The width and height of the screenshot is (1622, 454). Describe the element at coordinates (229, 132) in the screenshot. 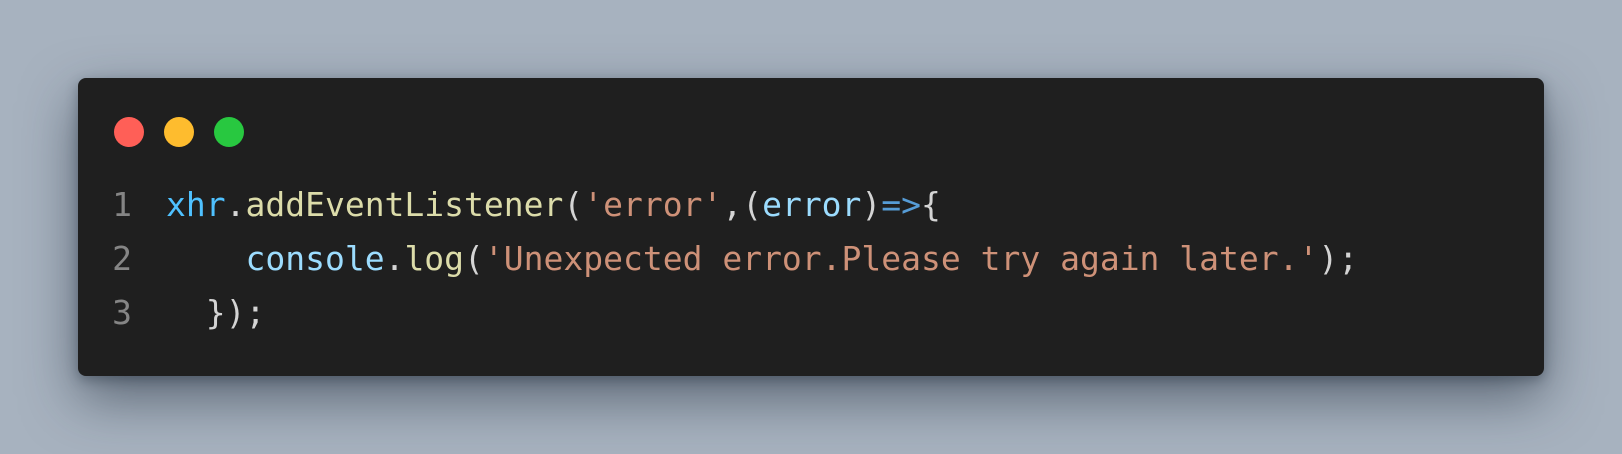

I see `maximize-dot-icon` at that location.